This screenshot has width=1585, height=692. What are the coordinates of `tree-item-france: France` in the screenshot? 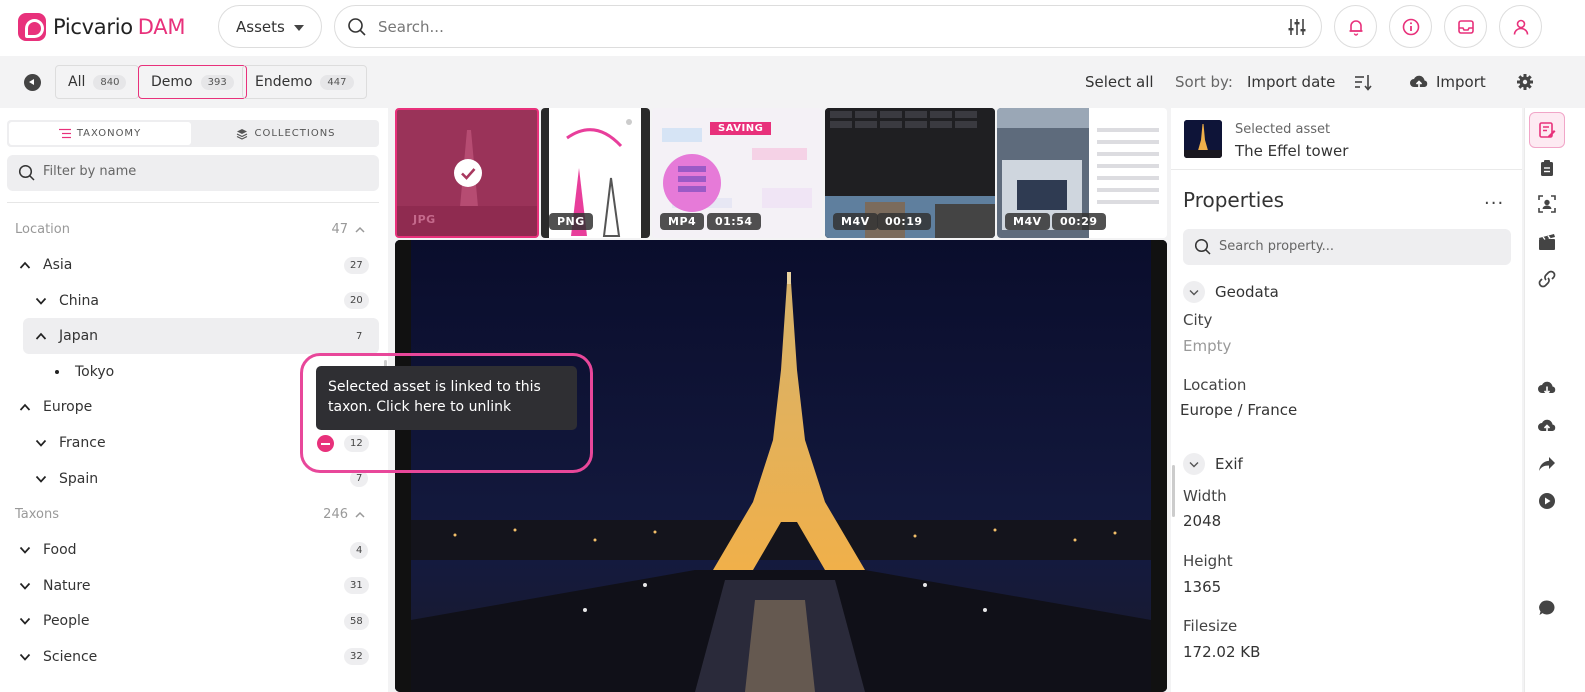 It's located at (69, 443).